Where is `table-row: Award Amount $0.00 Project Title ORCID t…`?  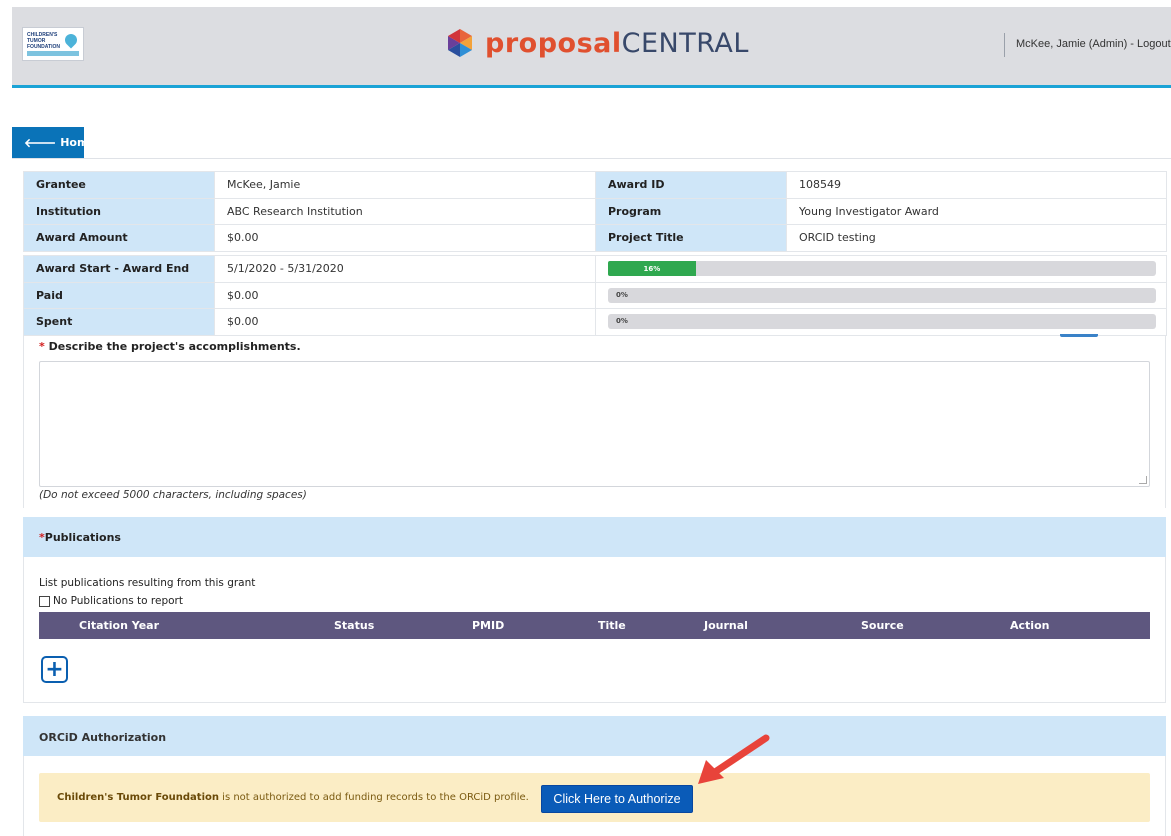 table-row: Award Amount $0.00 Project Title ORCID t… is located at coordinates (595, 238).